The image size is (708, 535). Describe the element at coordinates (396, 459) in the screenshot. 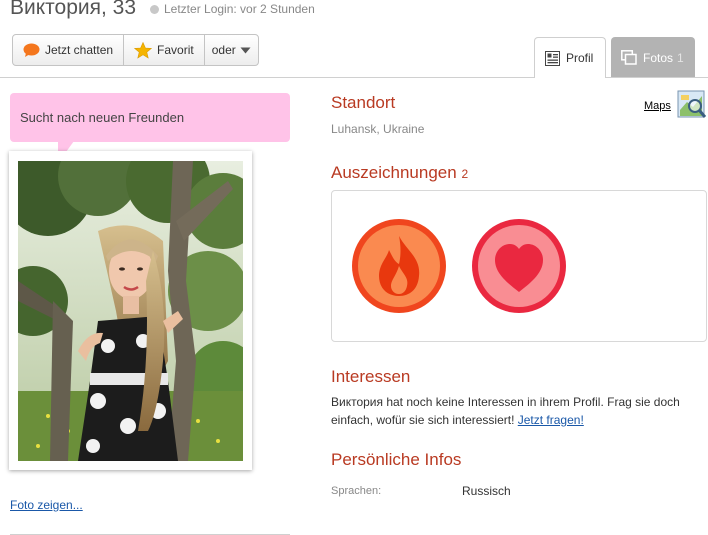

I see `personal-info-heading: Persönliche Infos` at that location.